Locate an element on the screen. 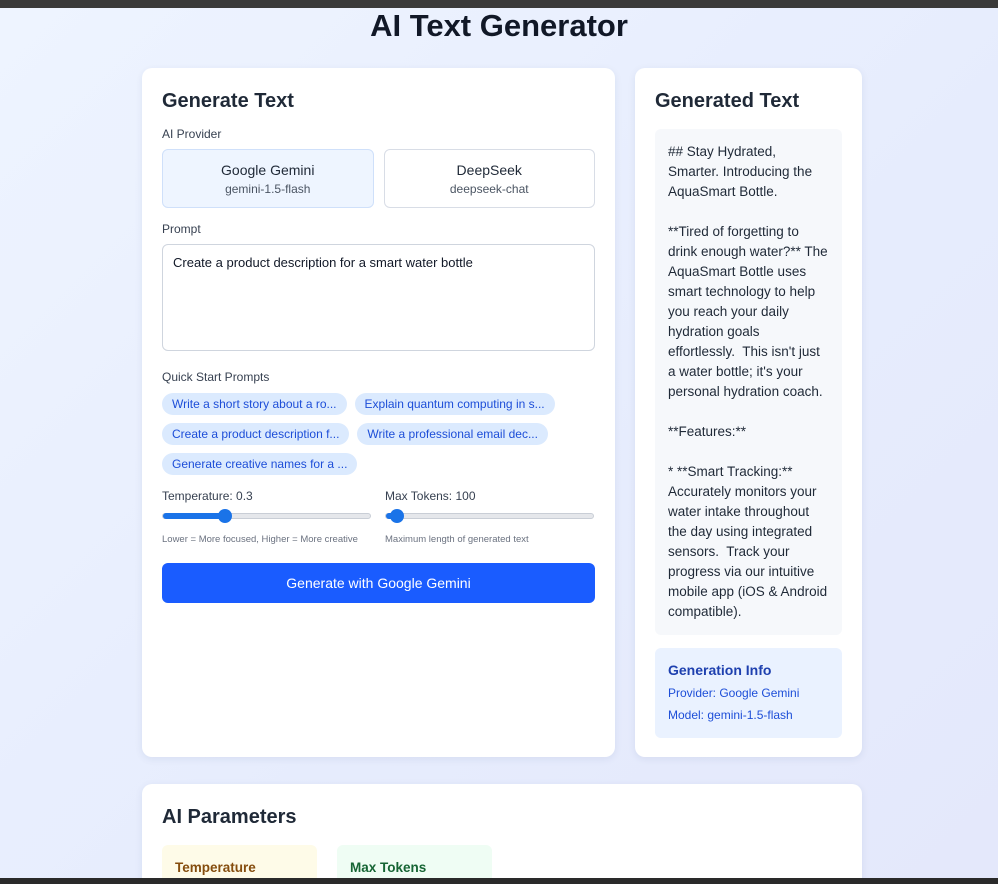 The image size is (998, 884). generation-info-provider: Provider: Google Gemini is located at coordinates (734, 693).